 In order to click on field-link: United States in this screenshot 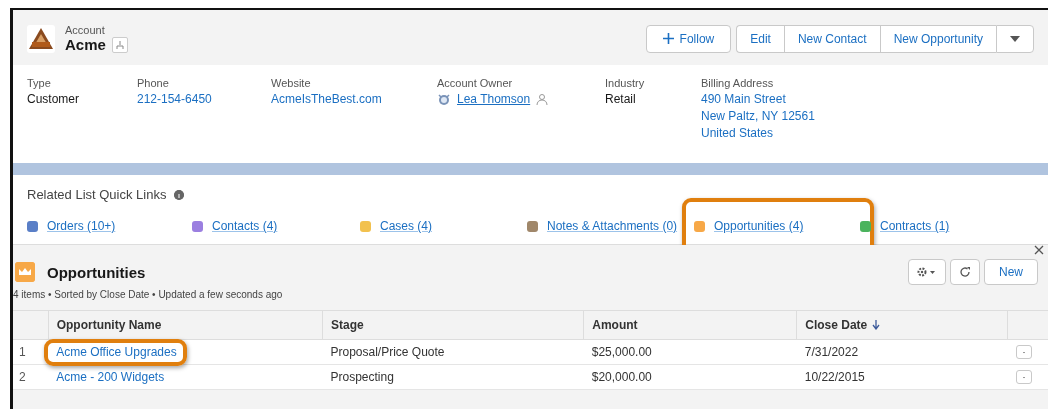, I will do `click(761, 133)`.